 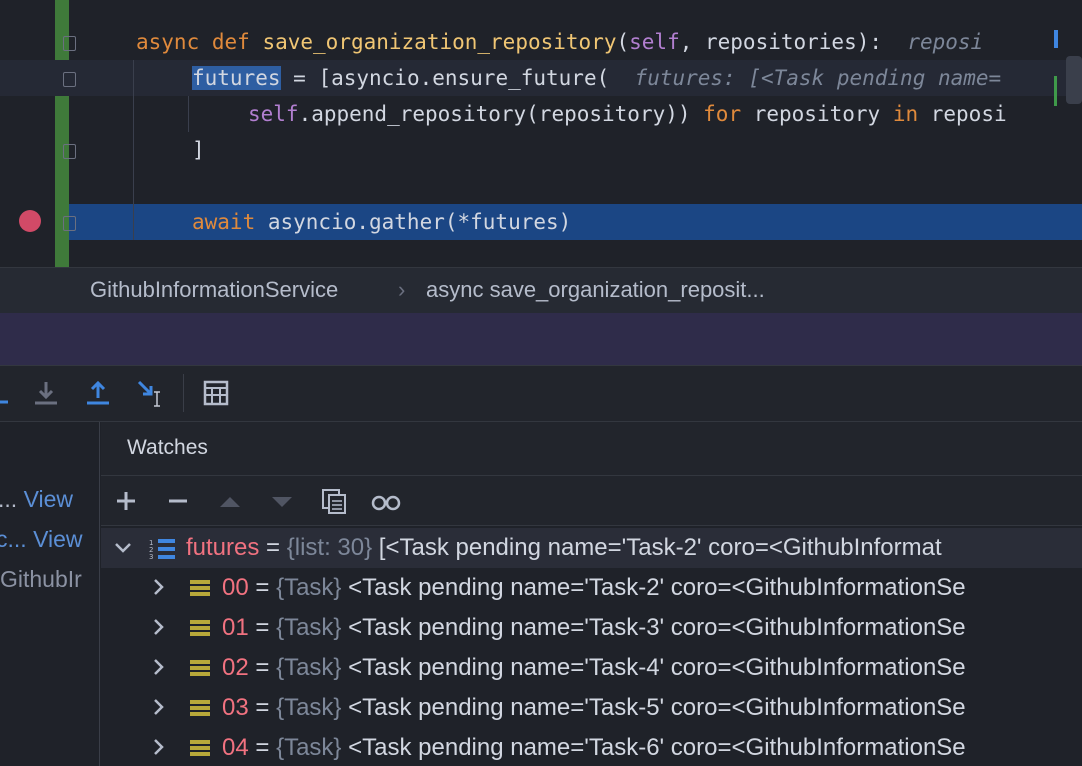 What do you see at coordinates (591, 501) in the screenshot?
I see `watches-toolbar` at bounding box center [591, 501].